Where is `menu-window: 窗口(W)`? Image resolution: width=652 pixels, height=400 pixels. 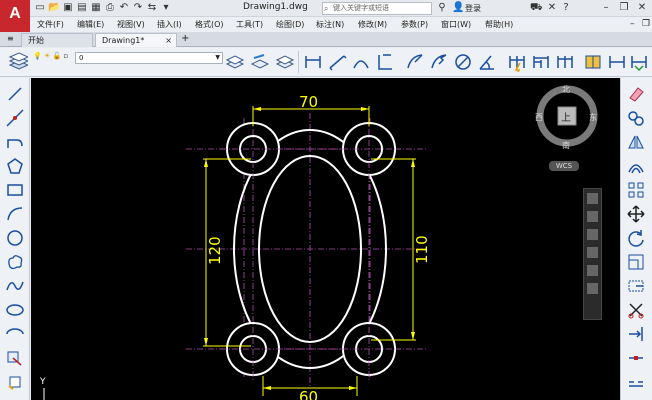
menu-window: 窗口(W) is located at coordinates (456, 24).